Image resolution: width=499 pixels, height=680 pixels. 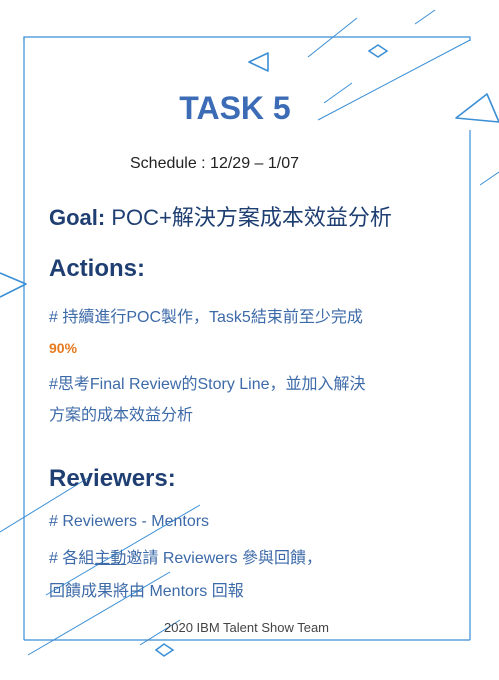 I want to click on frame-top-line, so click(x=247, y=38).